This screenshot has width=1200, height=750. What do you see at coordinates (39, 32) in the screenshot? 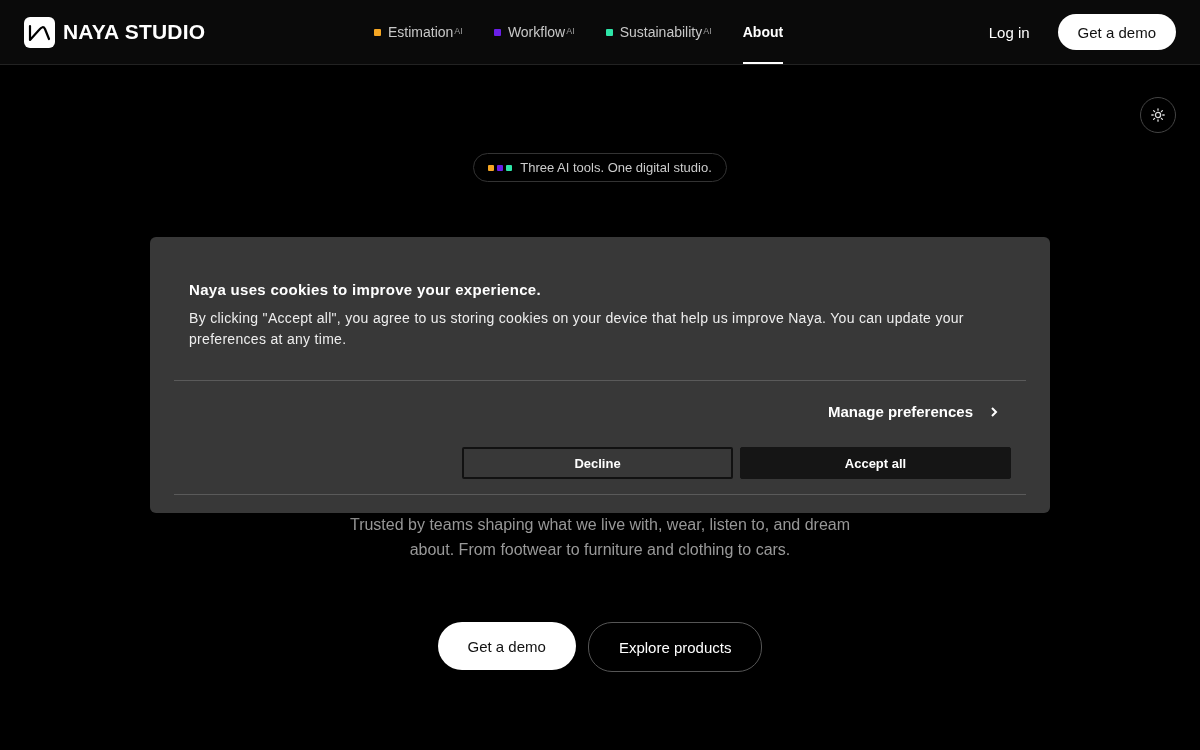
I see `logo-icon` at bounding box center [39, 32].